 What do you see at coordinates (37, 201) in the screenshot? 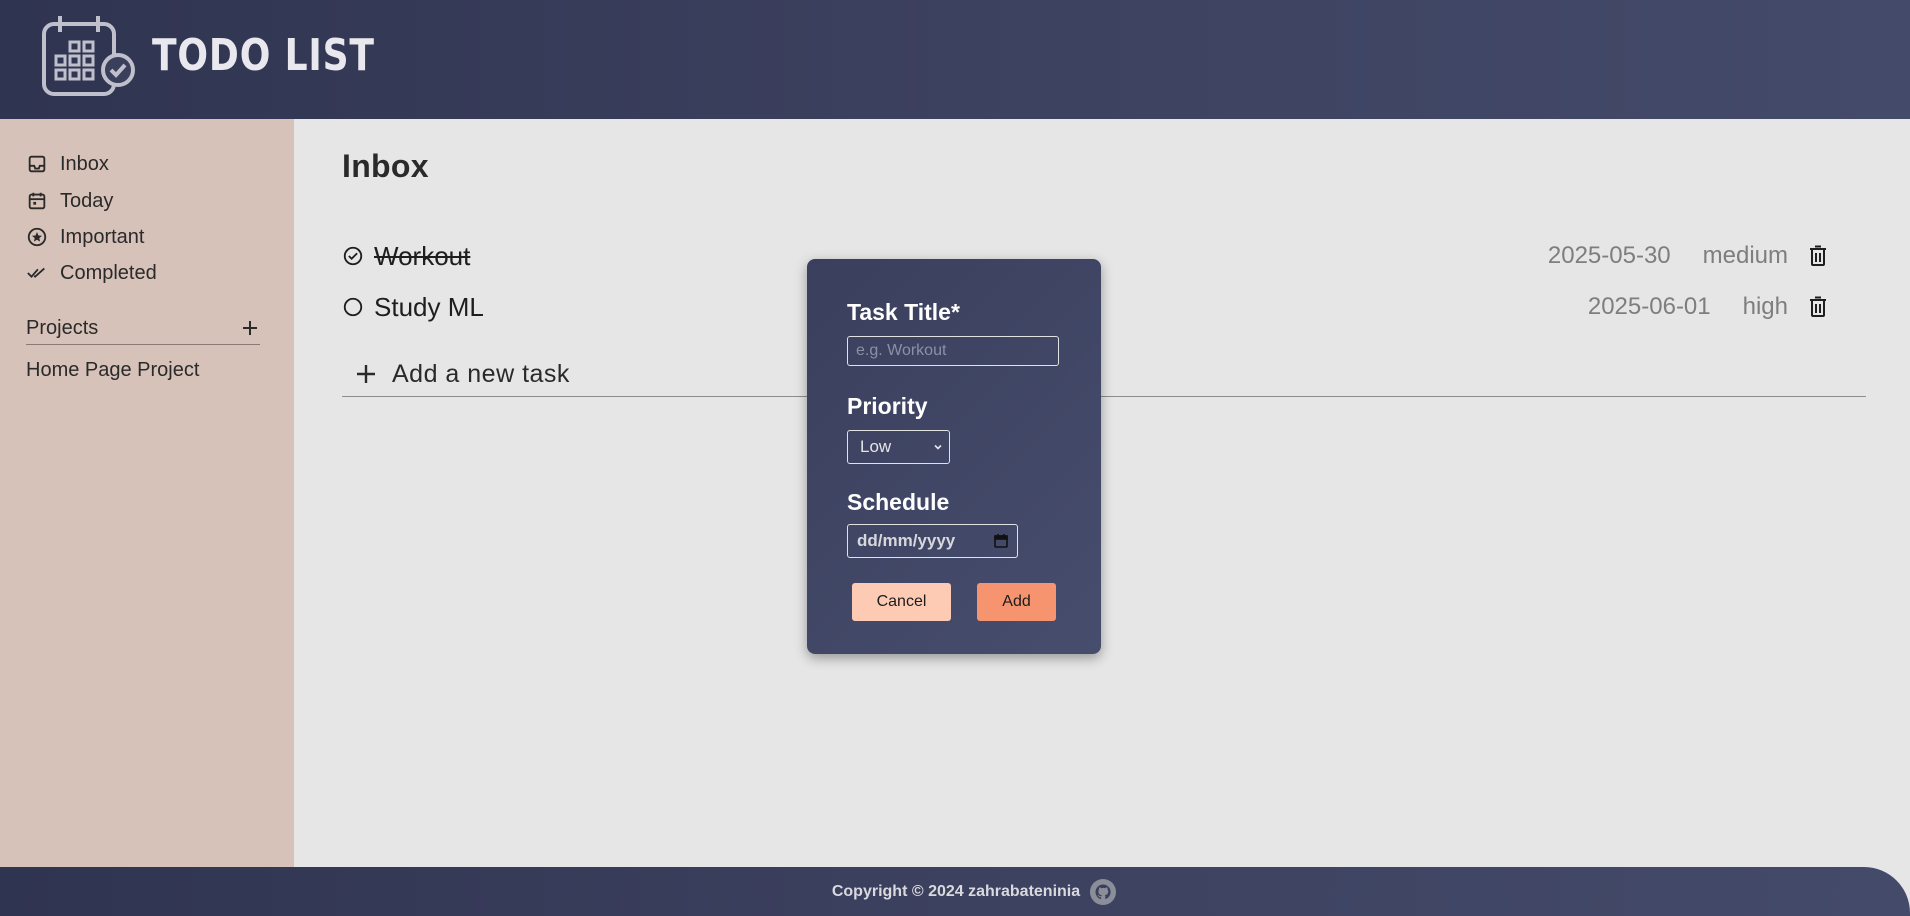
I see `calendar-icon` at bounding box center [37, 201].